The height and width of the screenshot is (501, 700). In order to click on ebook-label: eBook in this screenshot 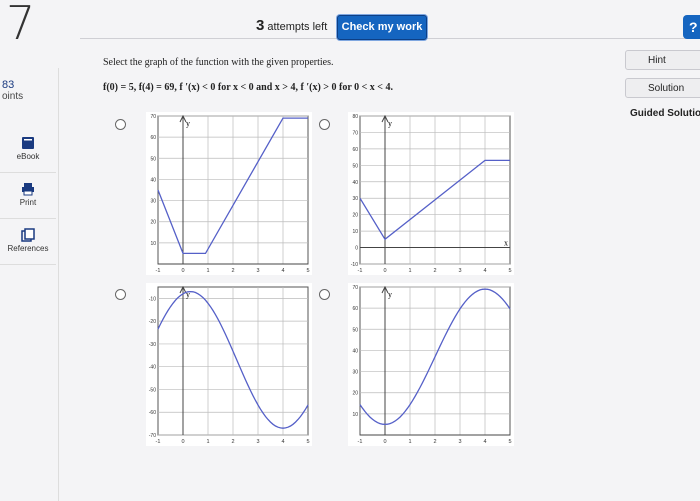, I will do `click(28, 156)`.